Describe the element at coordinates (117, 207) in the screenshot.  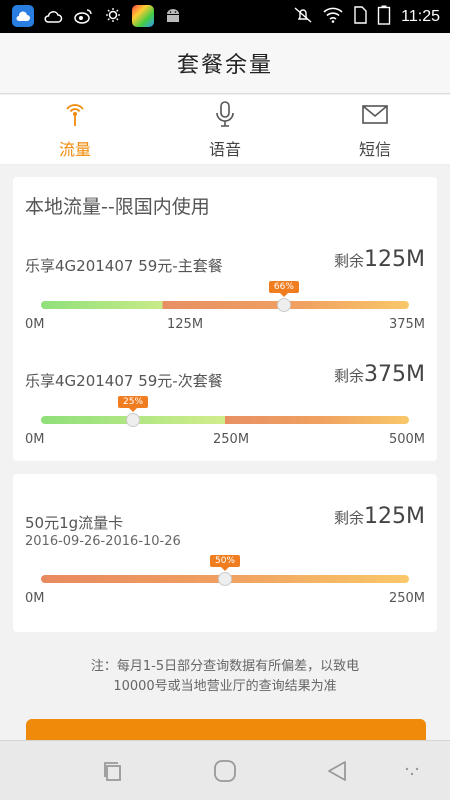
I see `card-title: 本地流量--限国内使用` at that location.